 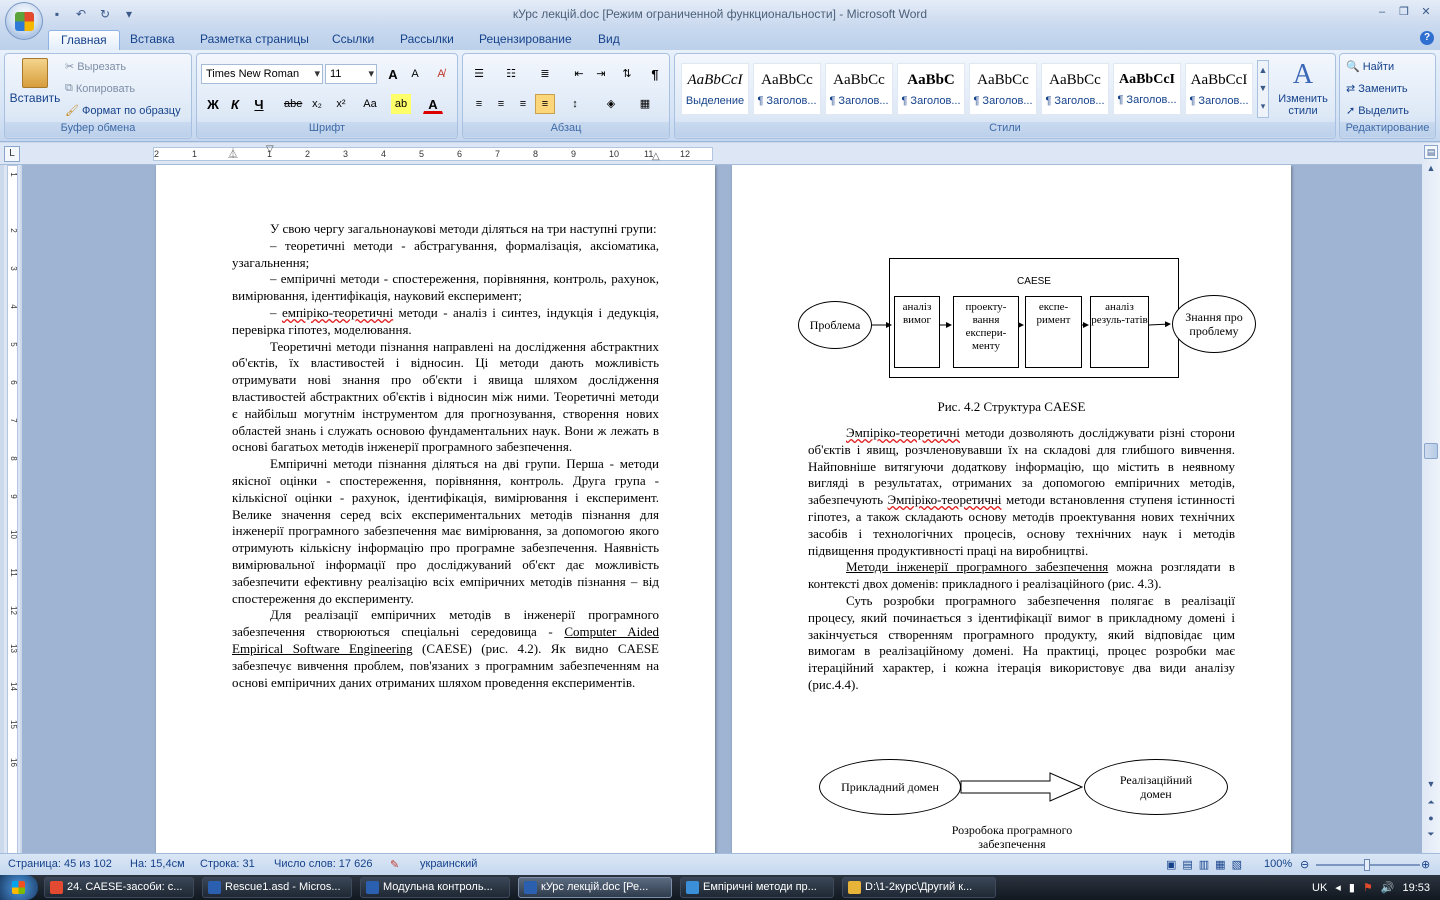 I want to click on font-color-icon: A, so click(x=433, y=104).